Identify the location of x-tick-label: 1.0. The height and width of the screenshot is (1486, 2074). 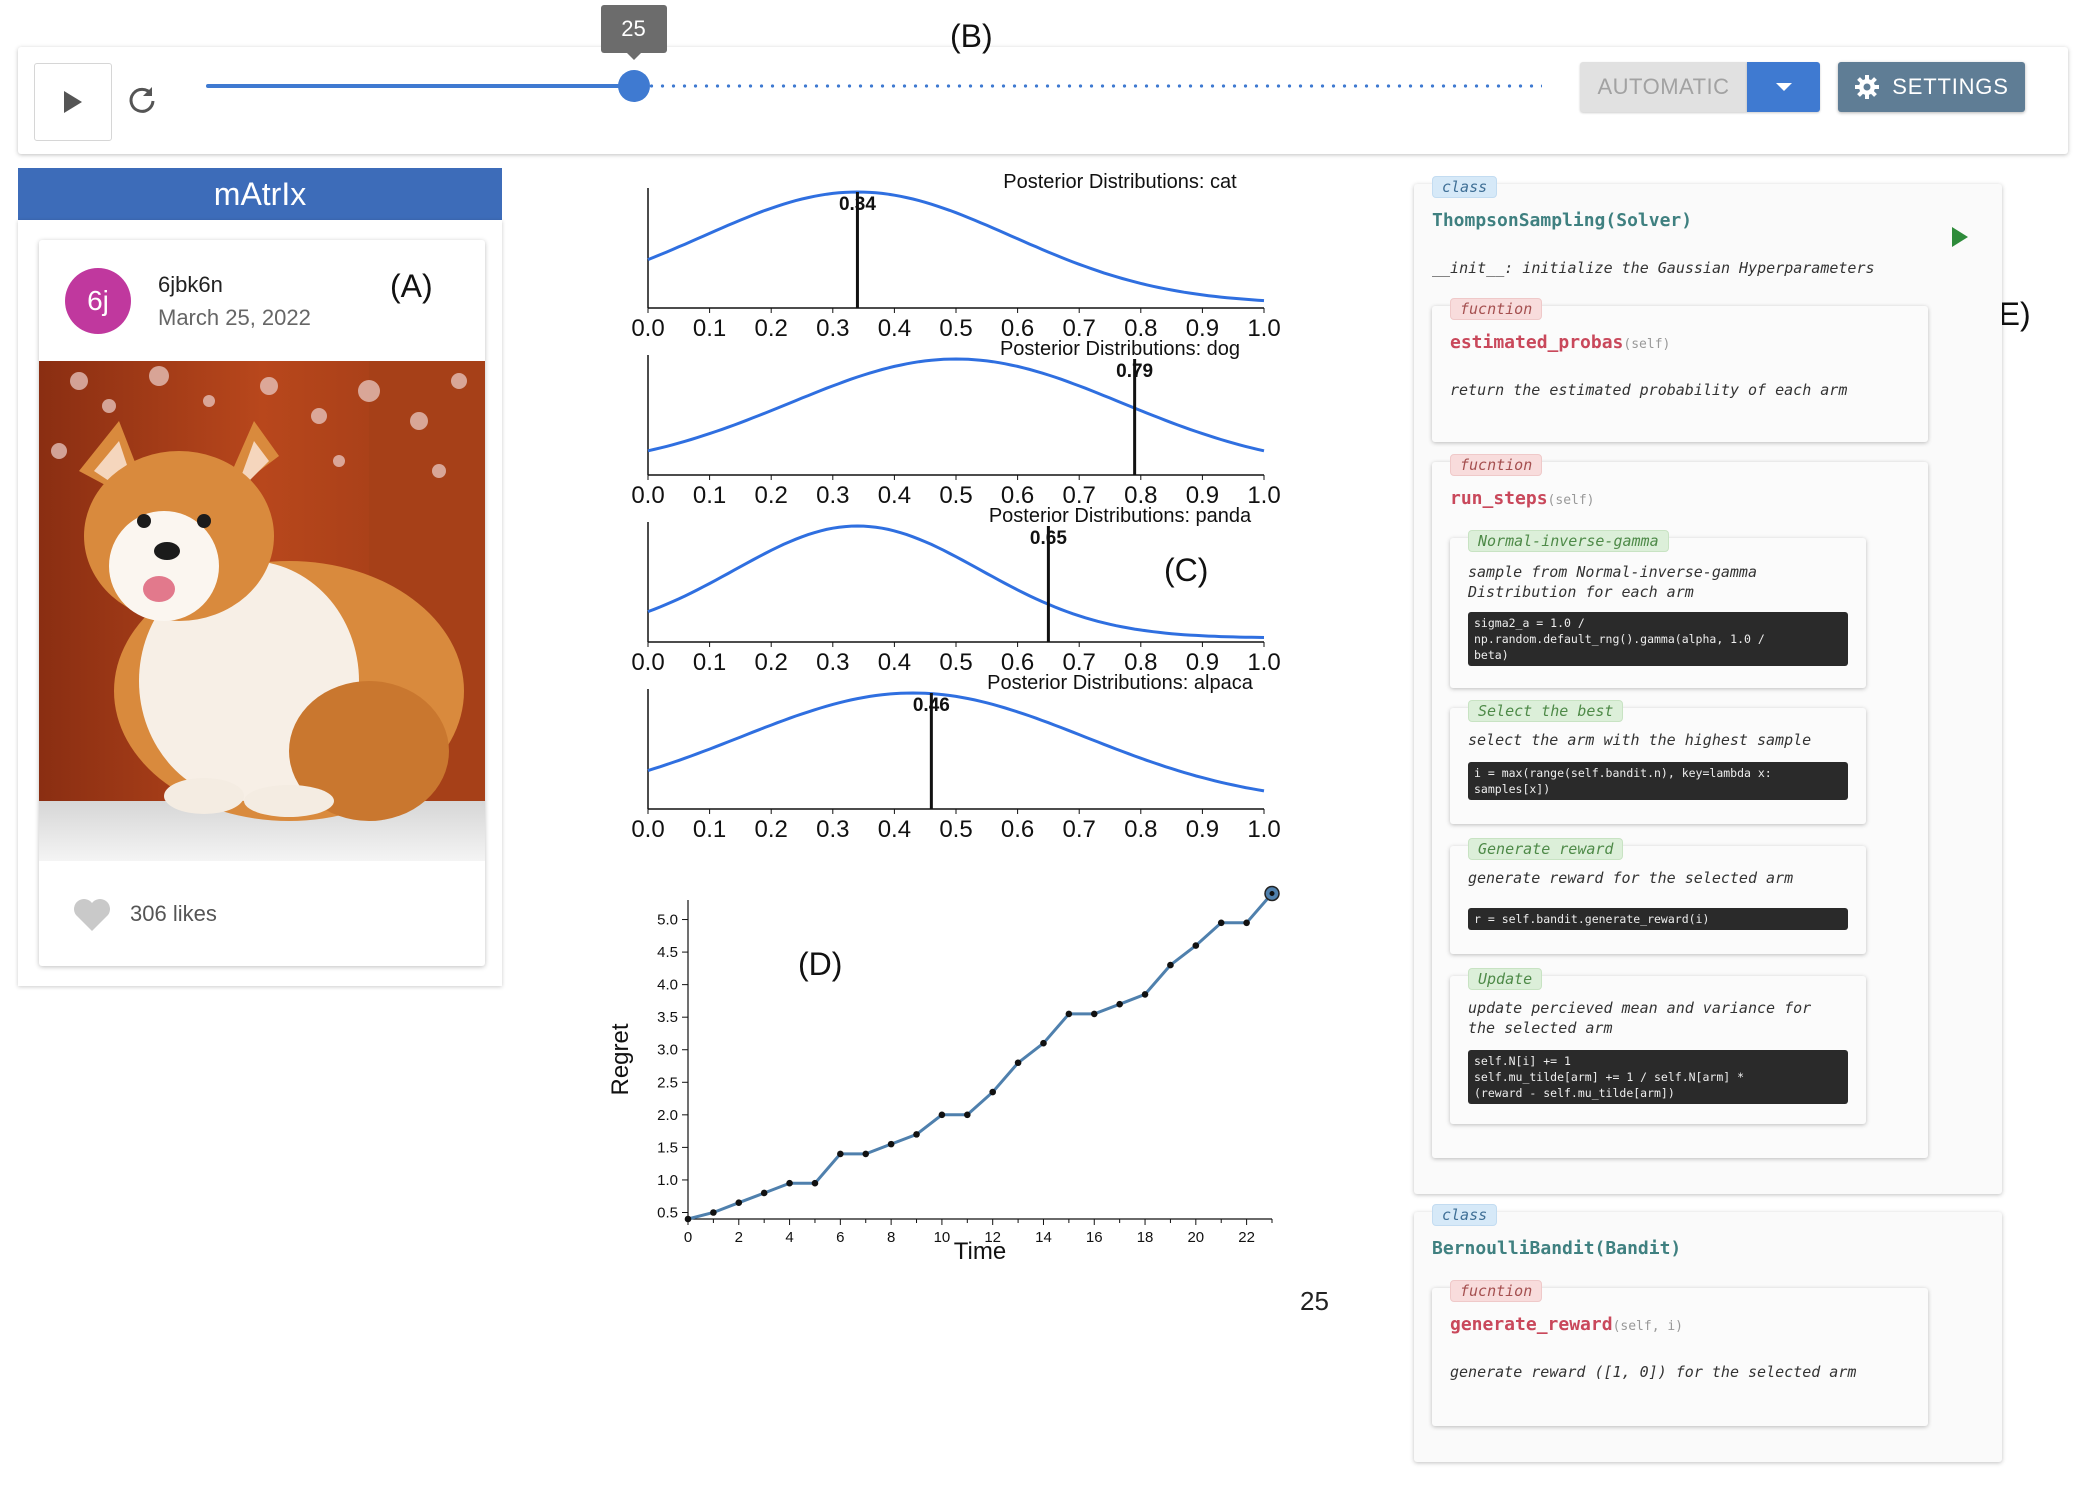
(1263, 328).